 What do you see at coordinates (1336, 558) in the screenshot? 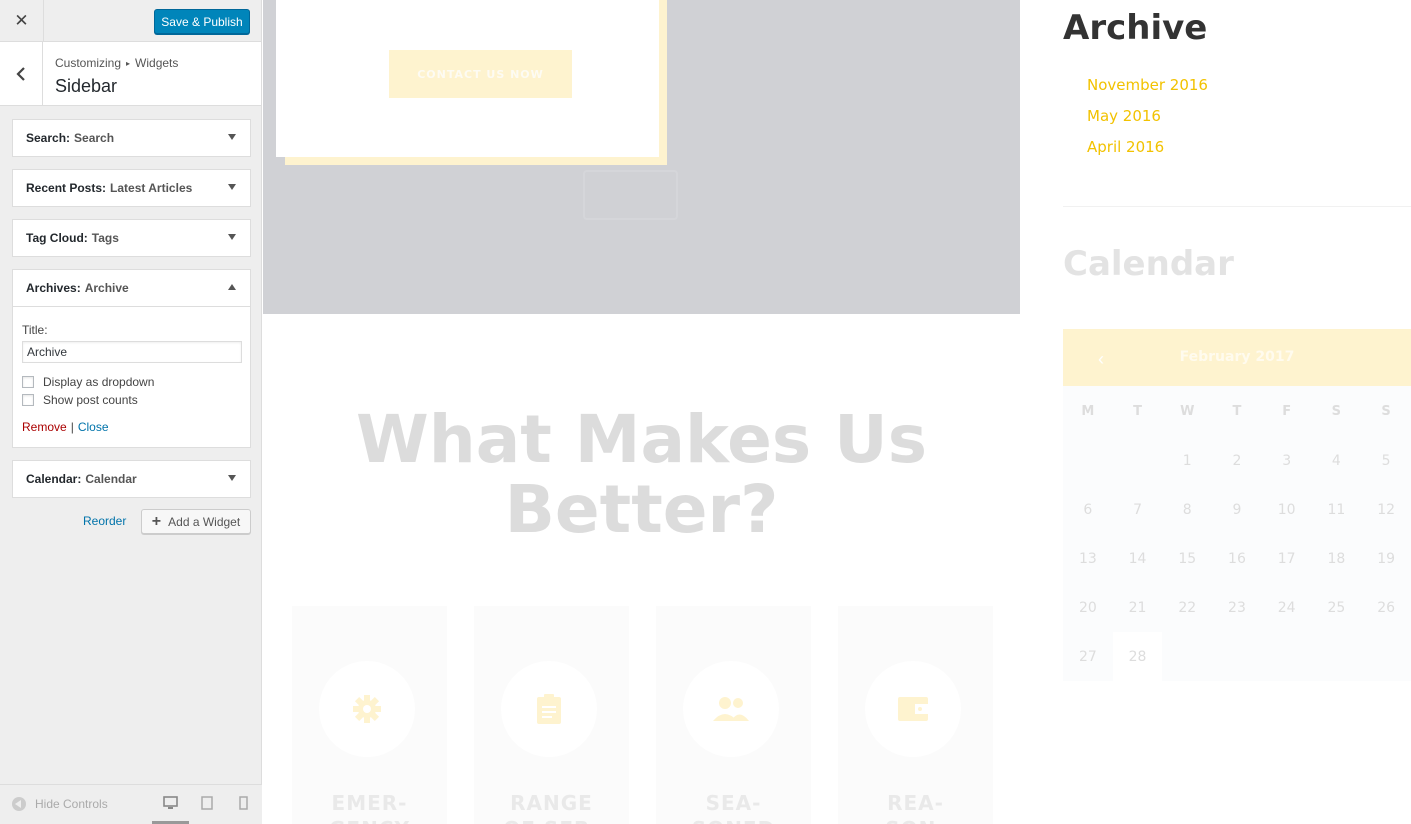
I see `day-cell: 18` at bounding box center [1336, 558].